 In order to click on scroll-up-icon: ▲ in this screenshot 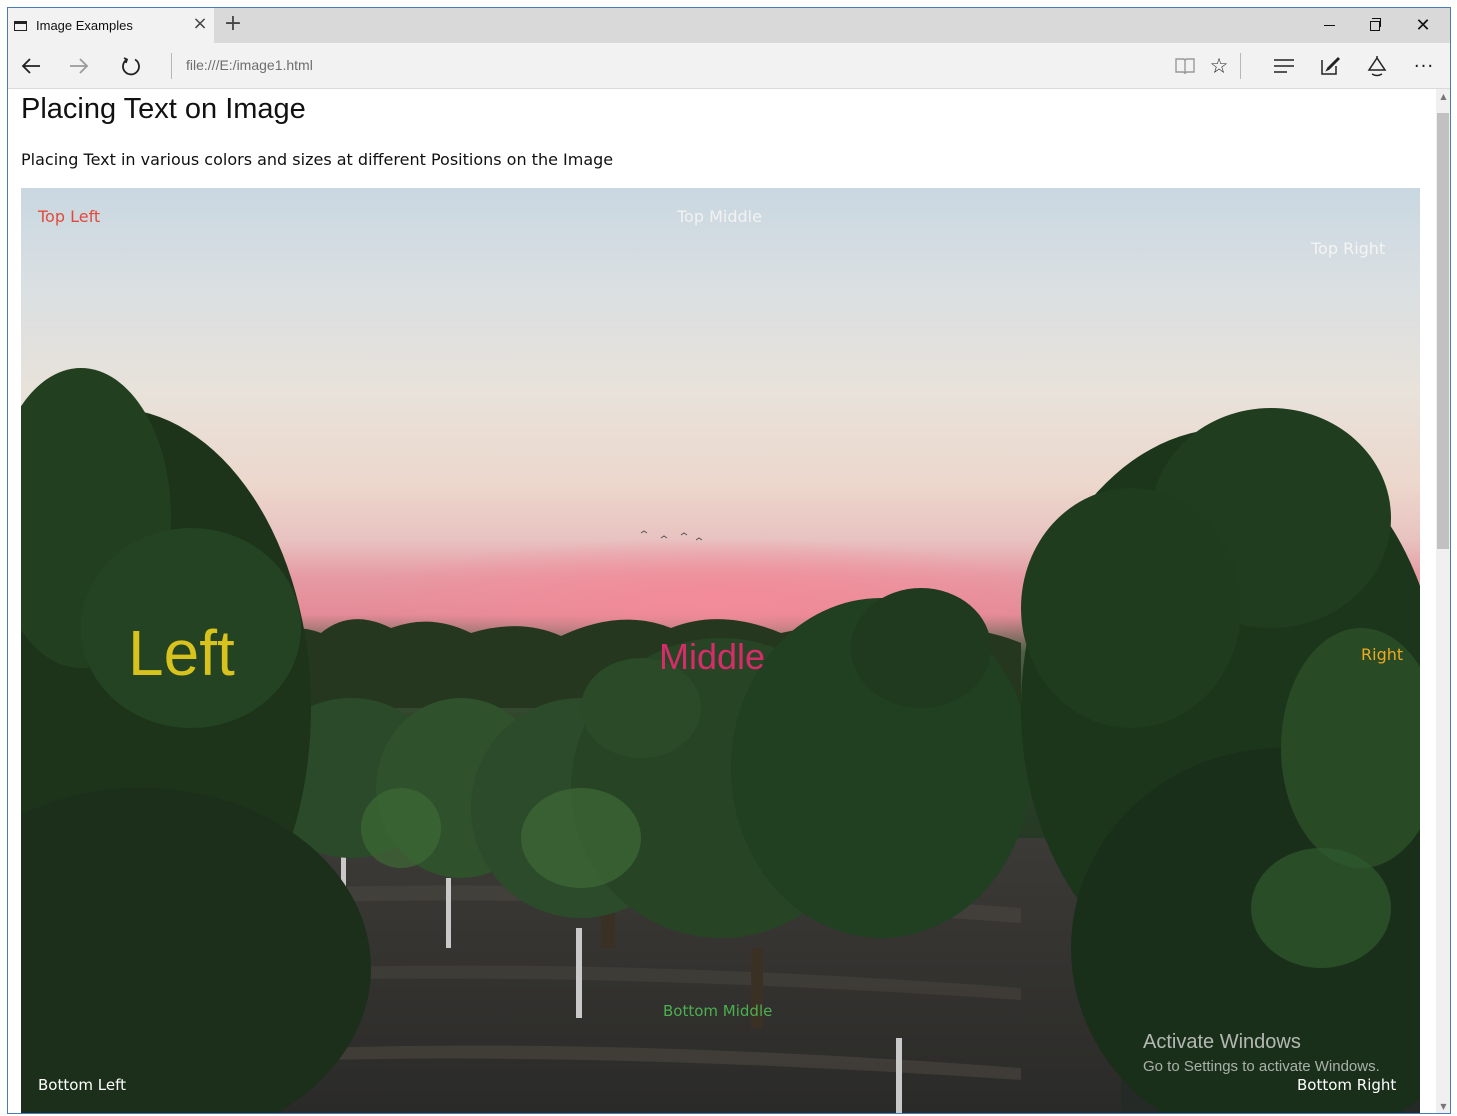, I will do `click(1443, 97)`.